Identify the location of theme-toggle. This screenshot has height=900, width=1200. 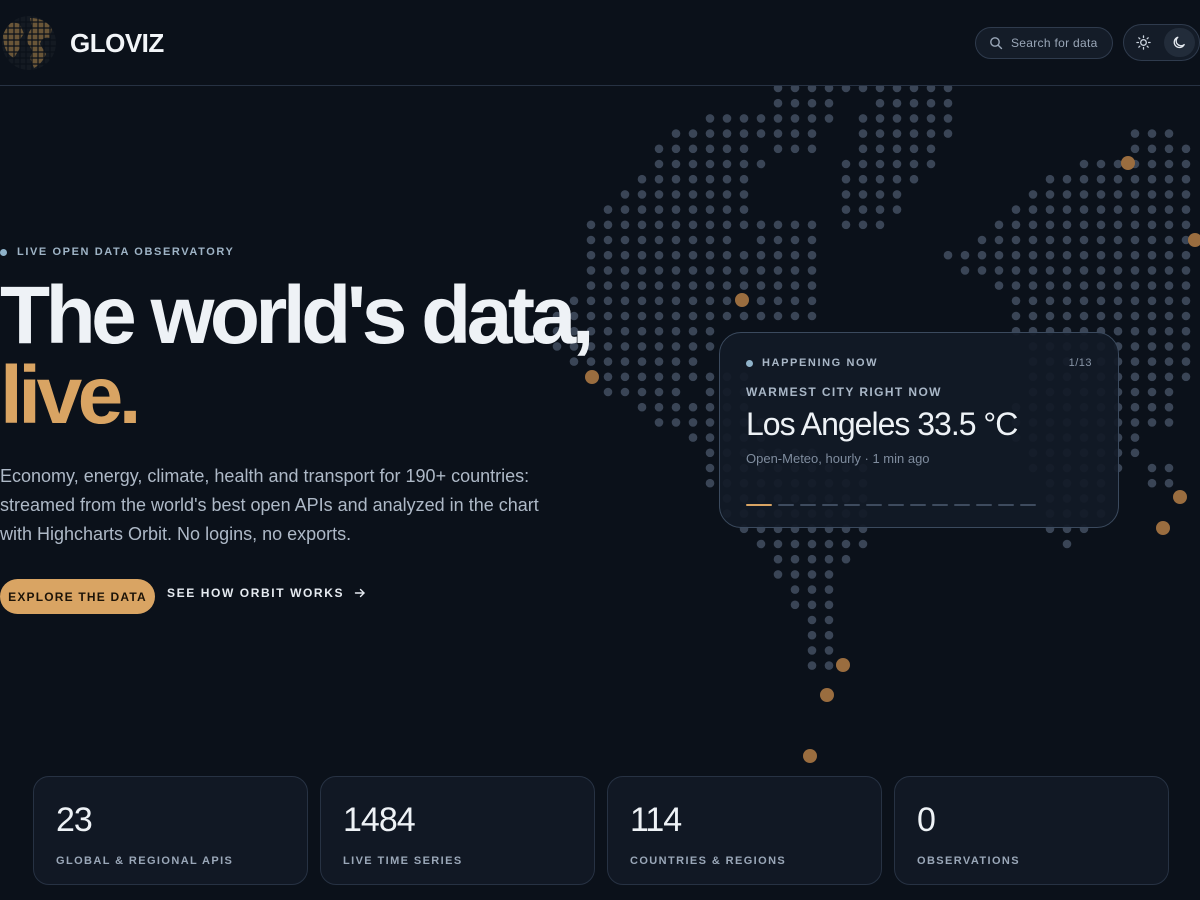
(1161, 42).